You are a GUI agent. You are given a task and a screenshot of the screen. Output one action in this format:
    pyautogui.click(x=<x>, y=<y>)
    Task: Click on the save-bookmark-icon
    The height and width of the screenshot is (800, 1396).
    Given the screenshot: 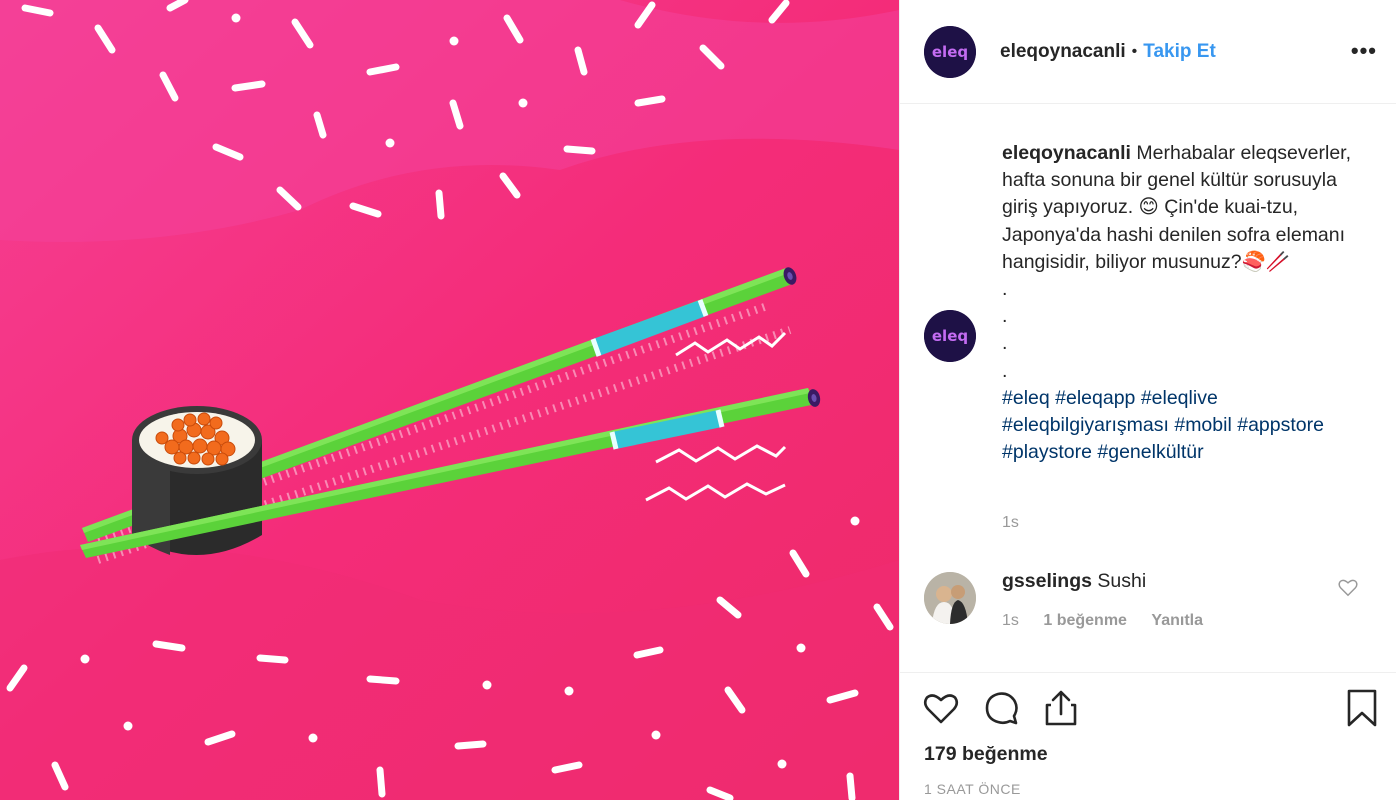 What is the action you would take?
    pyautogui.click(x=1362, y=708)
    